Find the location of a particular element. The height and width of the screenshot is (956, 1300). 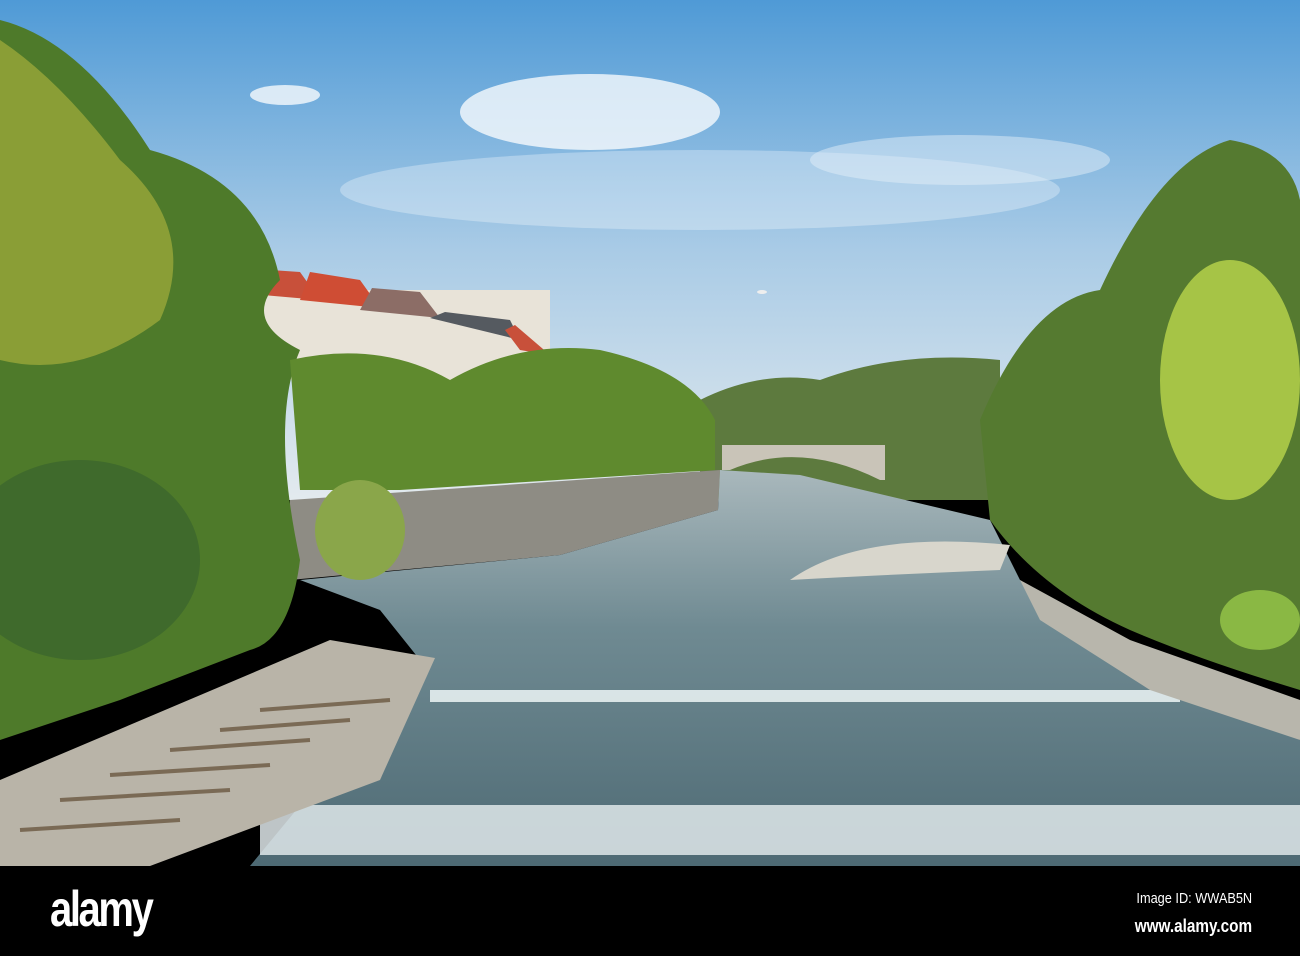

image-id: Image ID: WWAB5N is located at coordinates (1194, 898).